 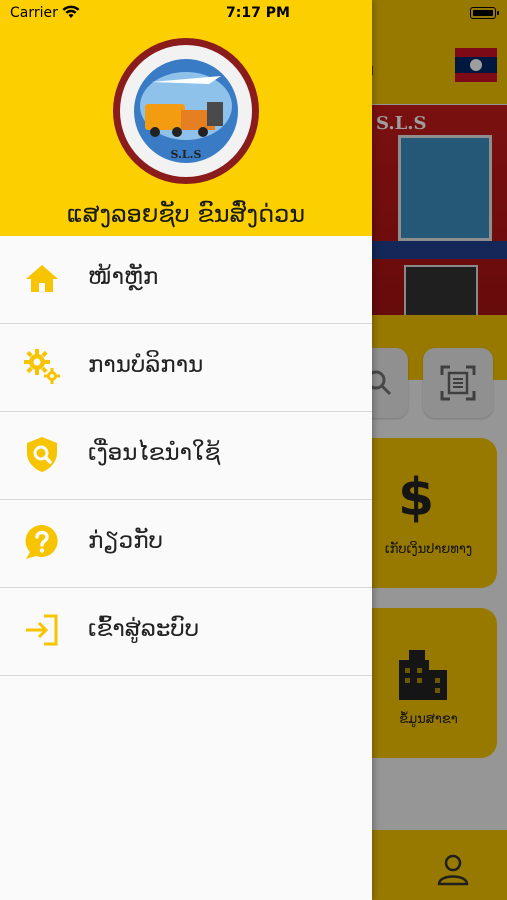 What do you see at coordinates (186, 154) in the screenshot?
I see `logo-text: S.L.S` at bounding box center [186, 154].